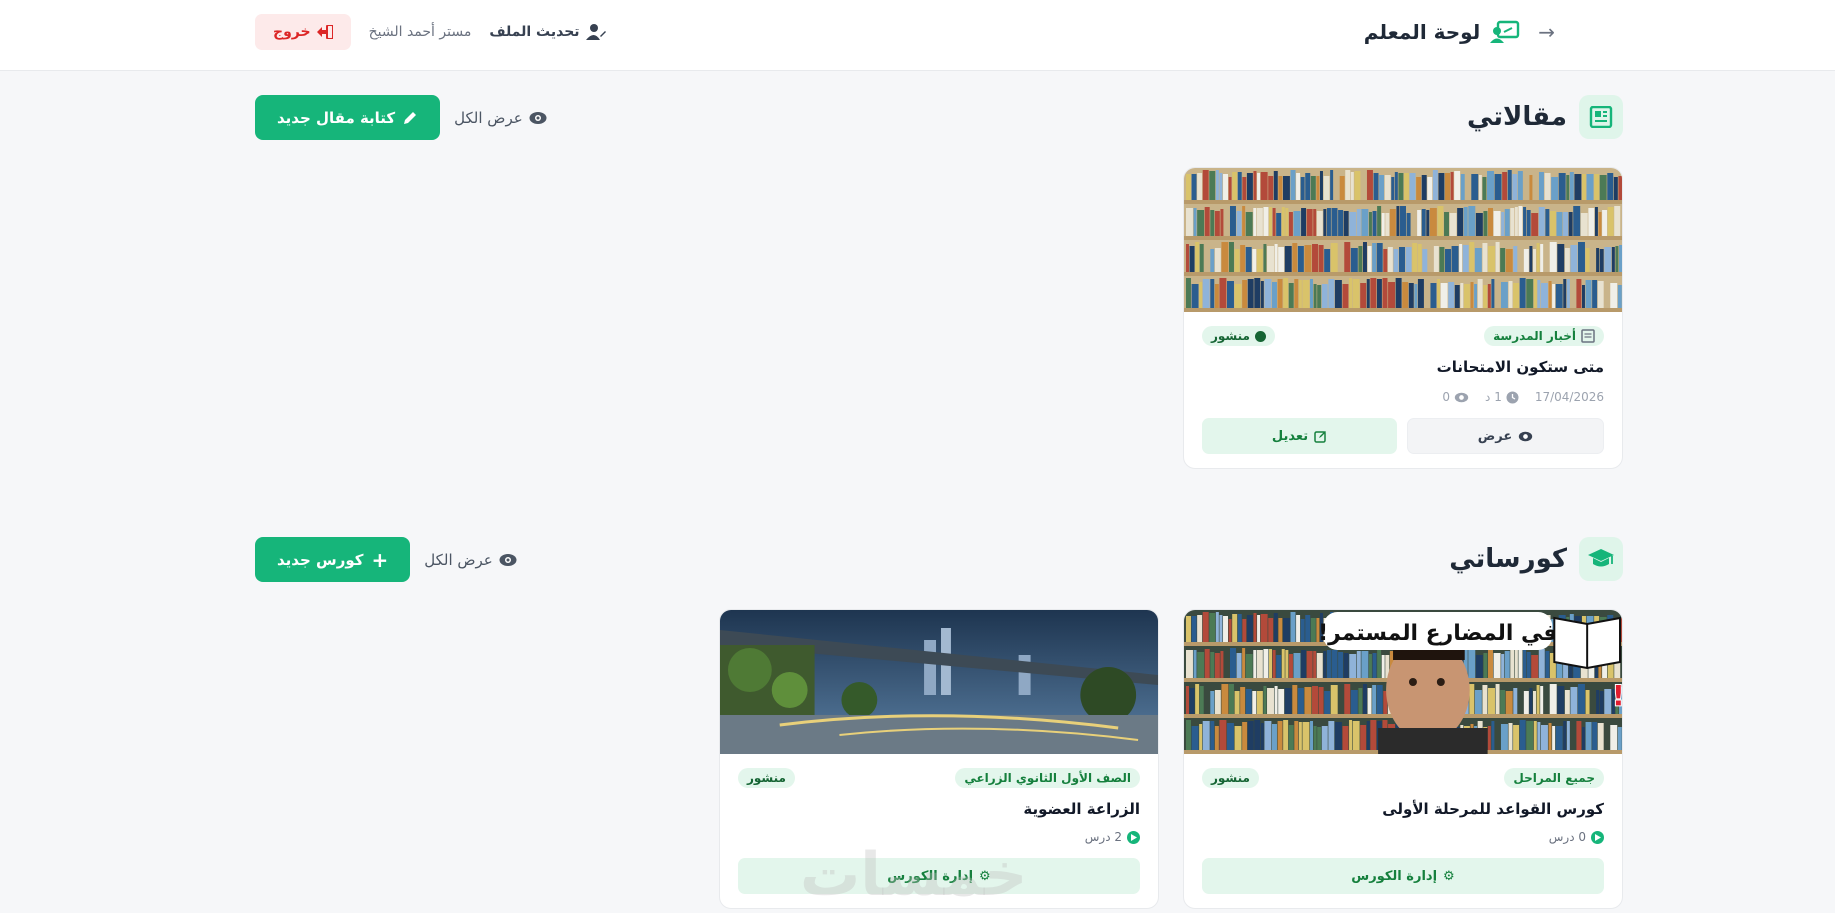  I want to click on plus-icon: +, so click(380, 559).